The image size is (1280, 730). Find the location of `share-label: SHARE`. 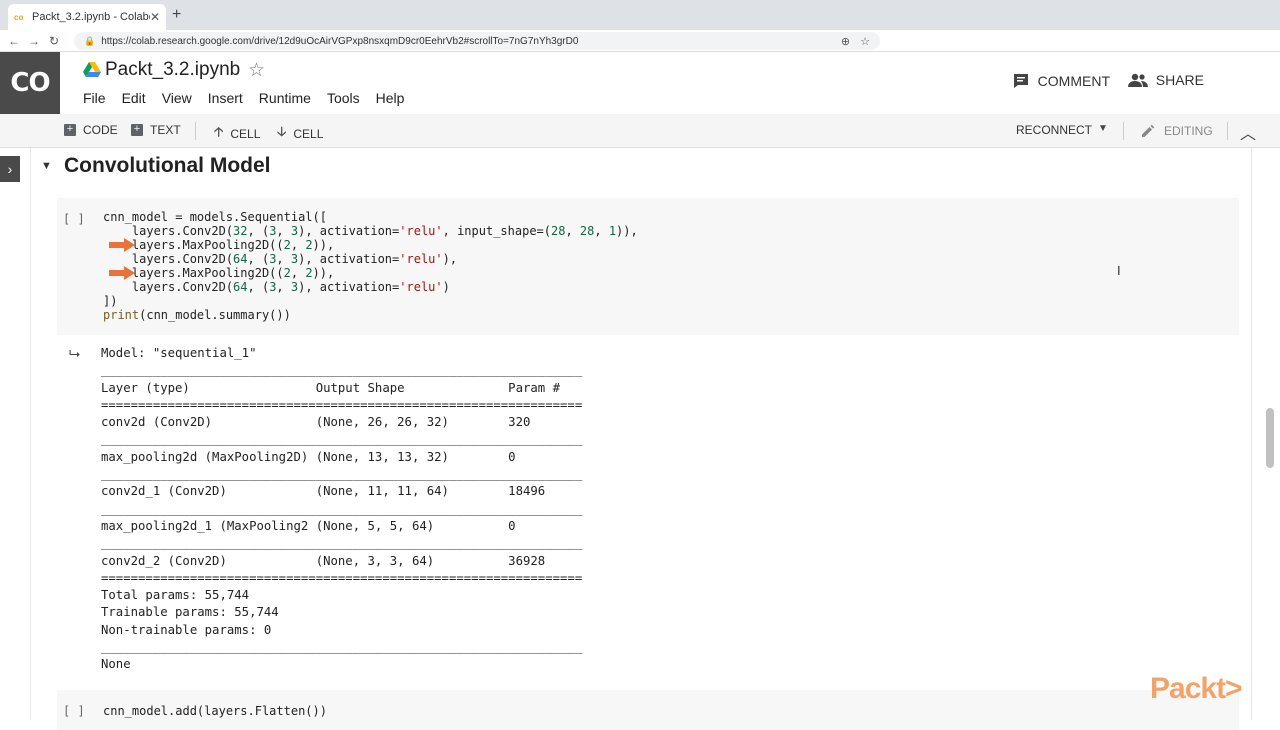

share-label: SHARE is located at coordinates (1179, 80).